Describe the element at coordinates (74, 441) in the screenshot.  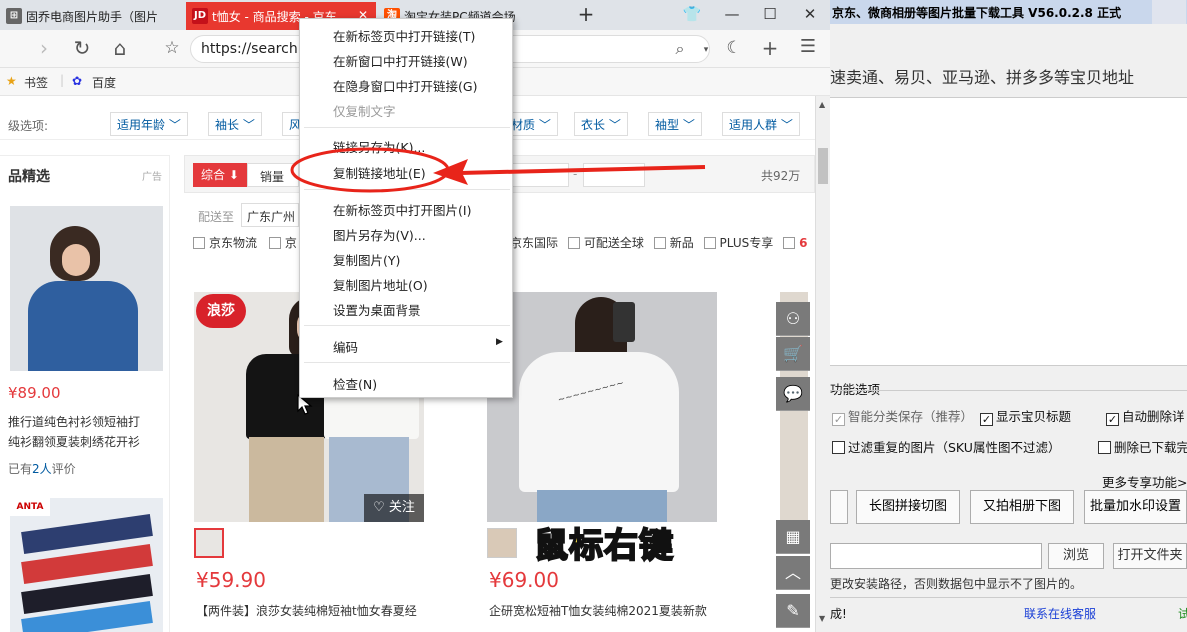
I see `product-desc: 纯衫翻领夏装刺绣花开衫` at that location.